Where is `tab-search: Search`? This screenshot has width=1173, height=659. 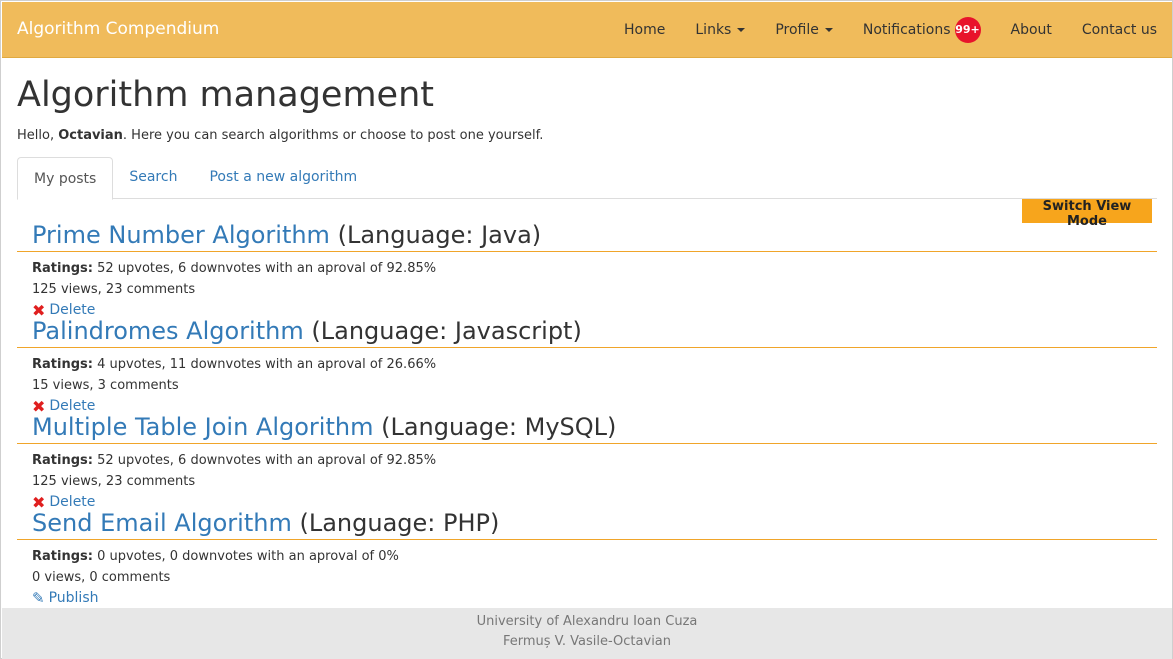 tab-search: Search is located at coordinates (153, 177).